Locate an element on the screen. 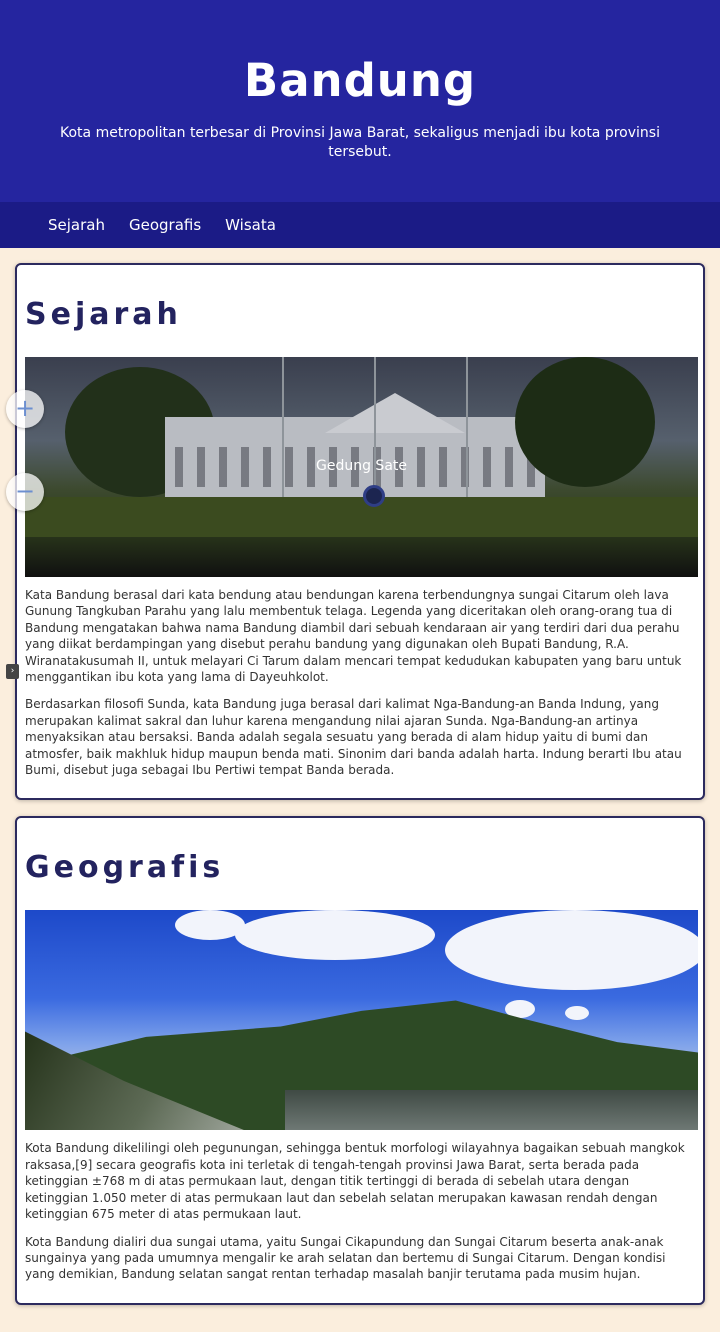  side-panel-toggle: › is located at coordinates (12, 671).